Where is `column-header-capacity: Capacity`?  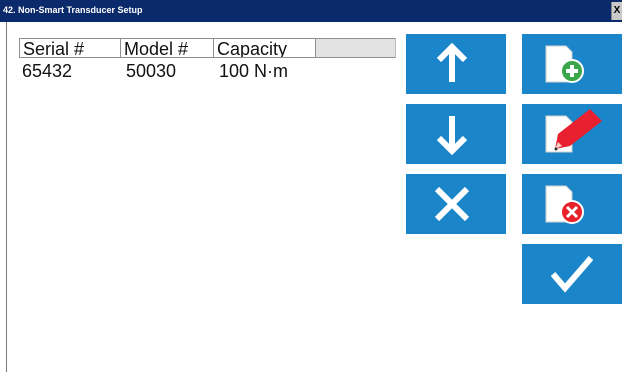
column-header-capacity: Capacity is located at coordinates (265, 48).